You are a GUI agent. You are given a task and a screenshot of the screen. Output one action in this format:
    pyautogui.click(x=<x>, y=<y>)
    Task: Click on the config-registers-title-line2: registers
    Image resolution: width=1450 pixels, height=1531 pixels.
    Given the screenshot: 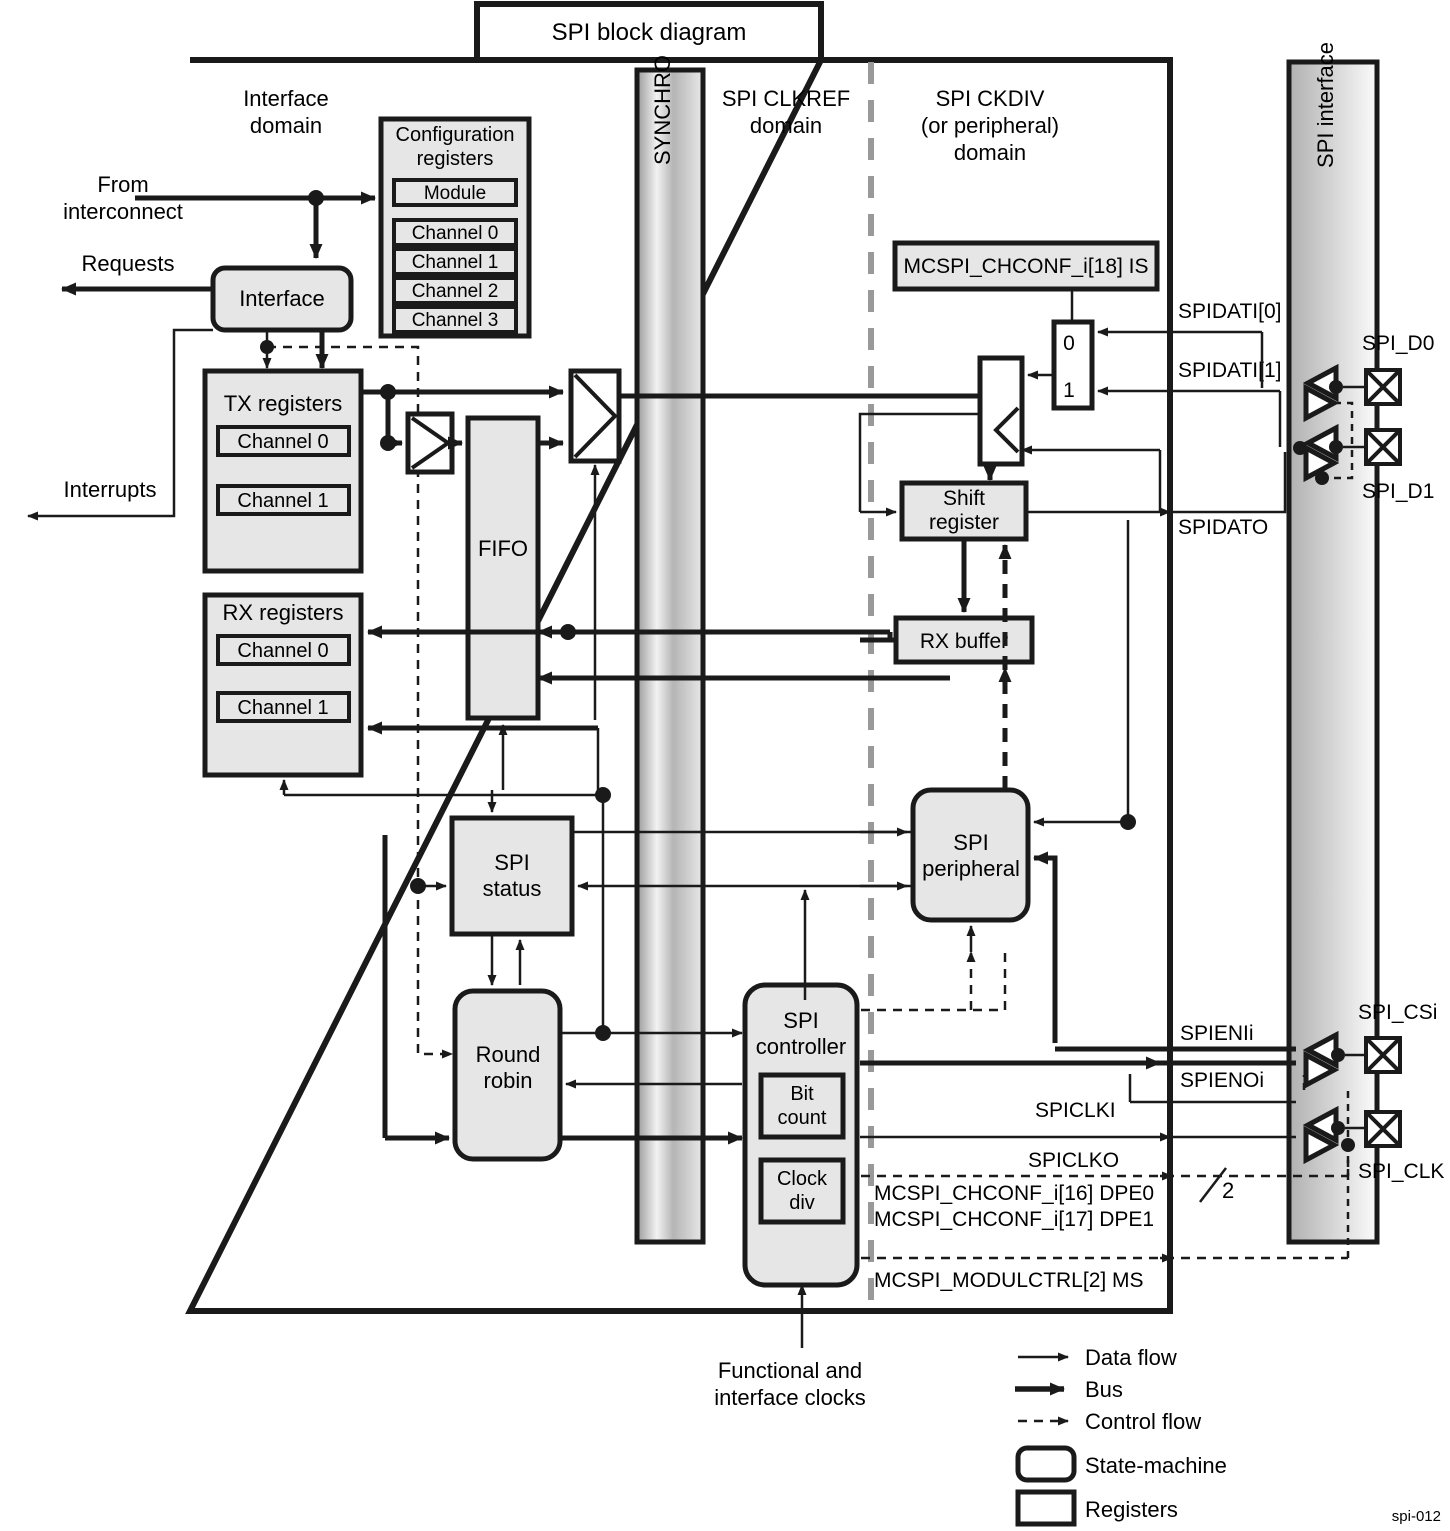 What is the action you would take?
    pyautogui.click(x=455, y=159)
    